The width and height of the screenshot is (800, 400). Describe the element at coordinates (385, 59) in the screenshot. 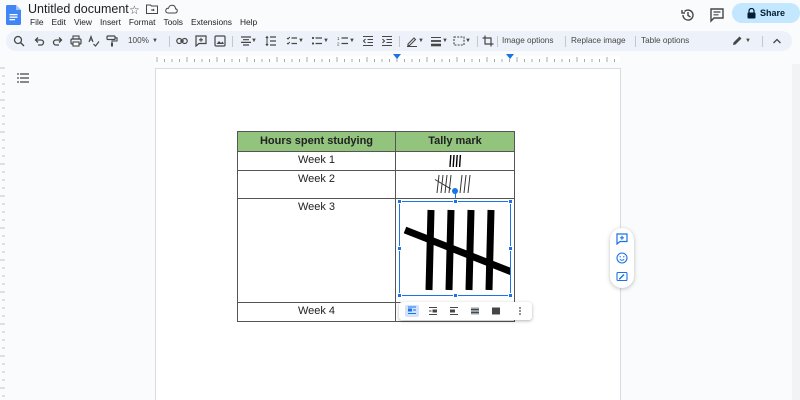

I see `ruler-ticks` at that location.